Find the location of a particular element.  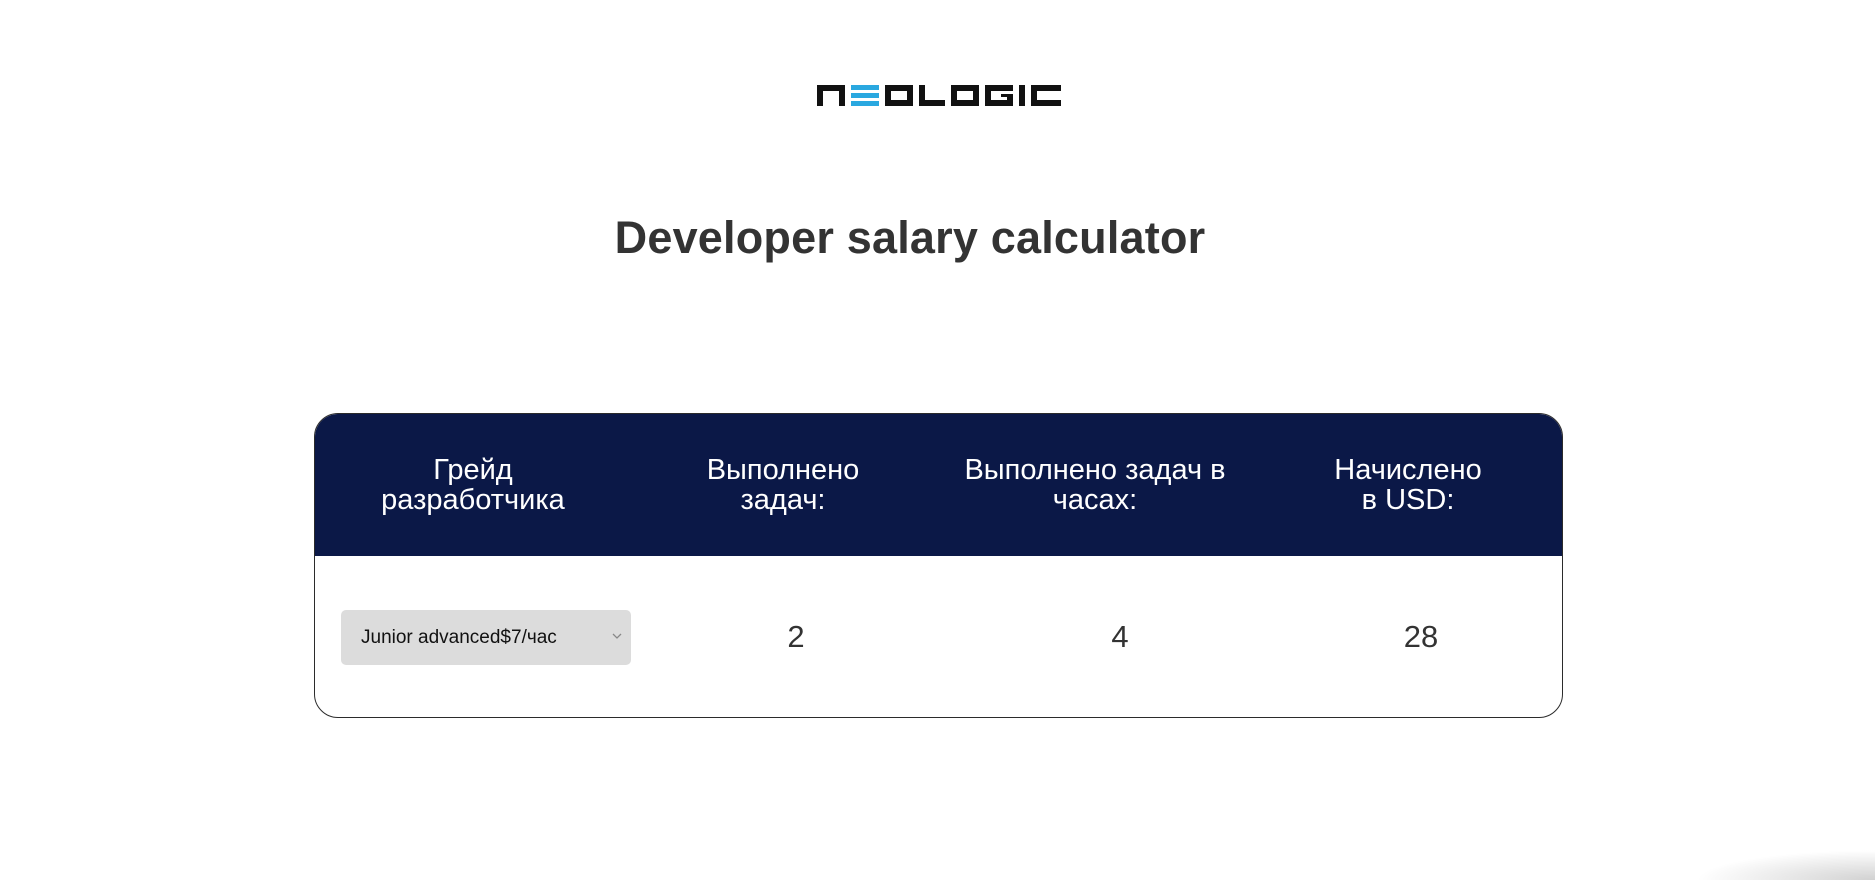

neologic-logo is located at coordinates (940, 95).